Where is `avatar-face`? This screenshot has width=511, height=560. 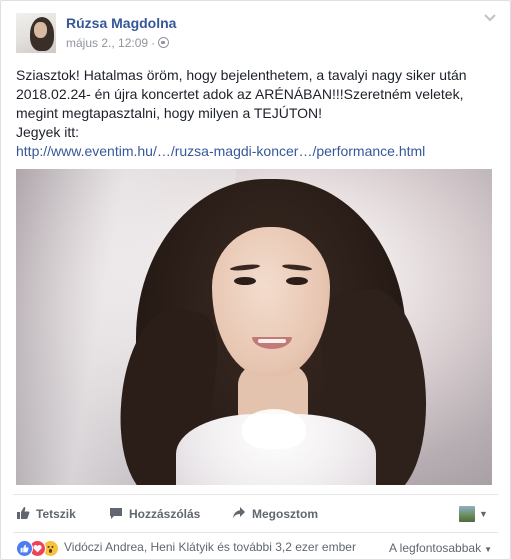 avatar-face is located at coordinates (40, 30).